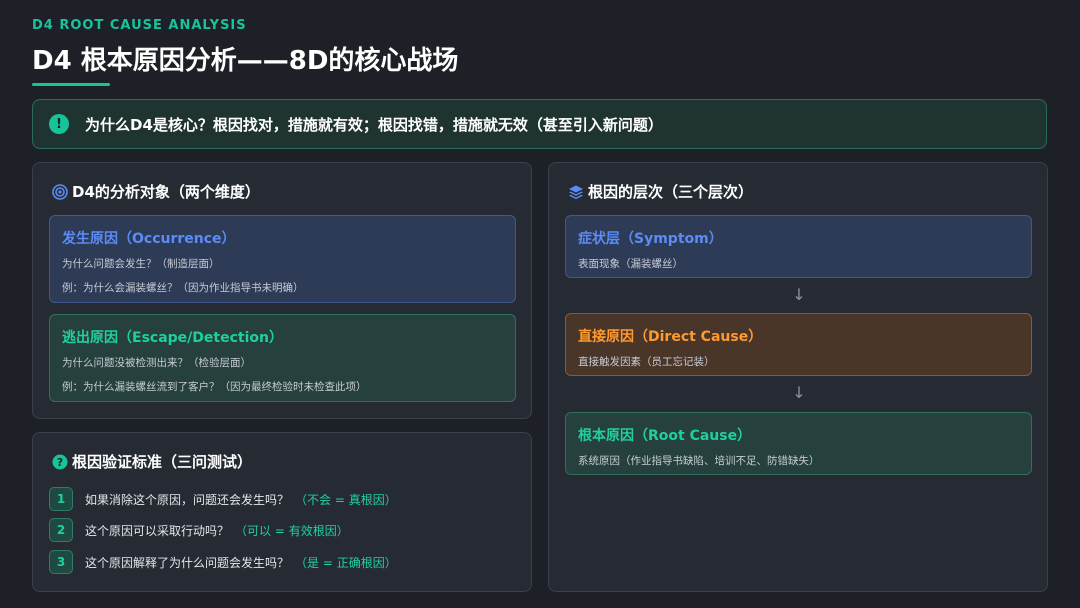  I want to click on test-row: 1 如果消除这个原因，问题还会发生吗？ （不会 = 真根因）, so click(223, 499).